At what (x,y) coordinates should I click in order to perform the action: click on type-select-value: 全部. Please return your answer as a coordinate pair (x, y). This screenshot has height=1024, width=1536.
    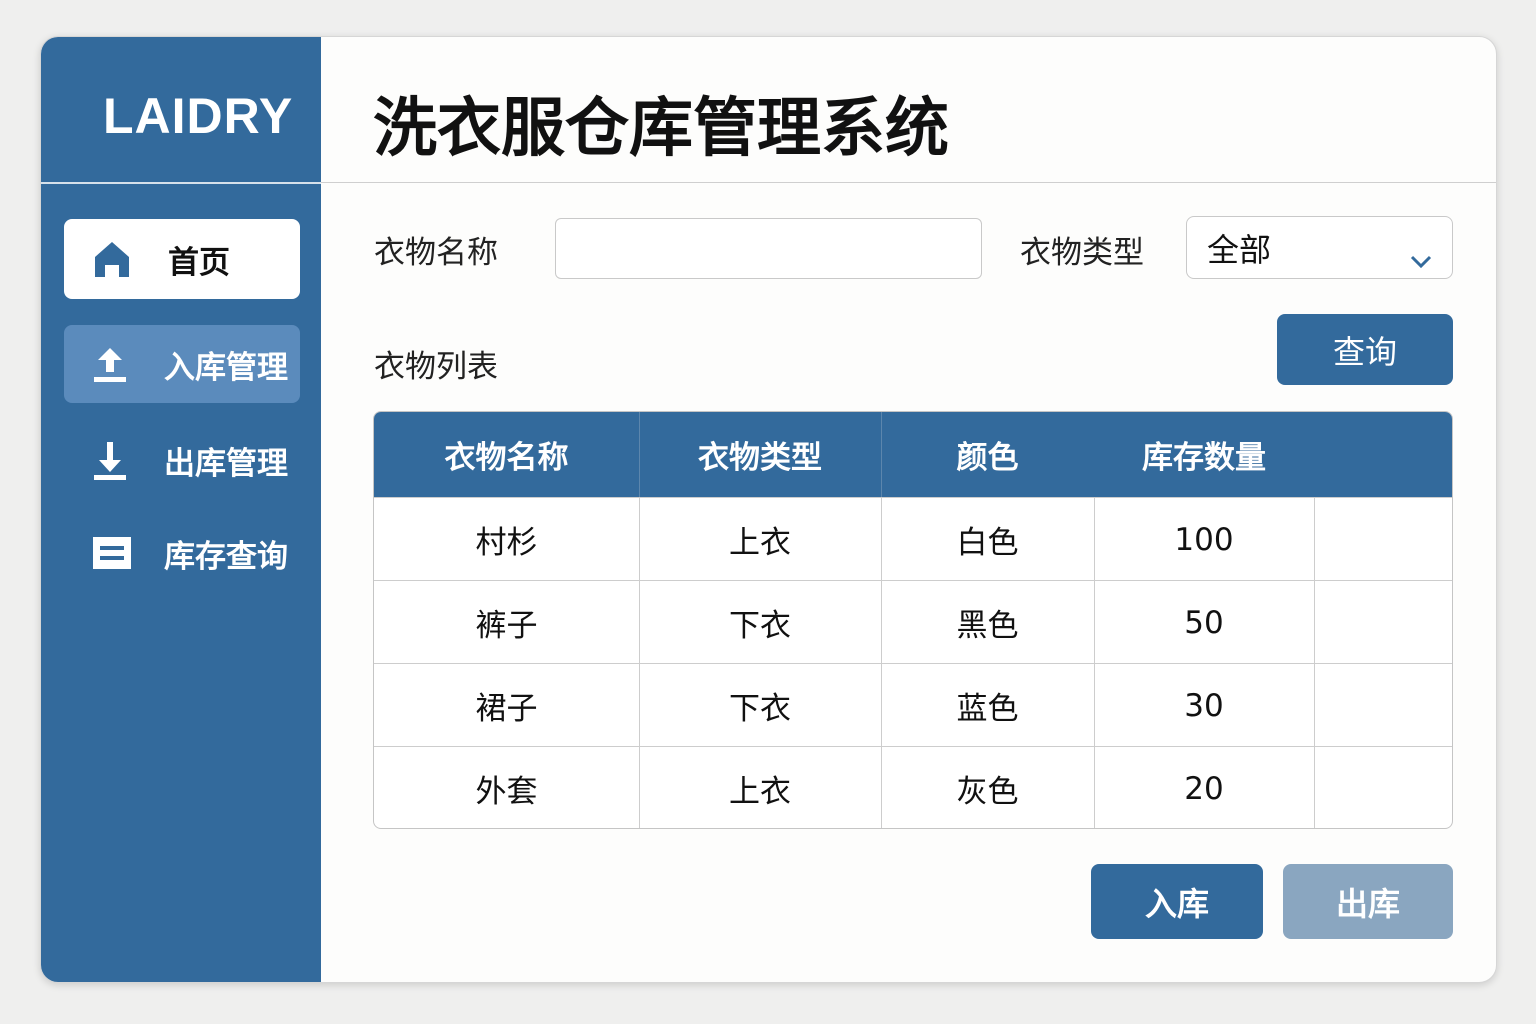
    Looking at the image, I should click on (1239, 249).